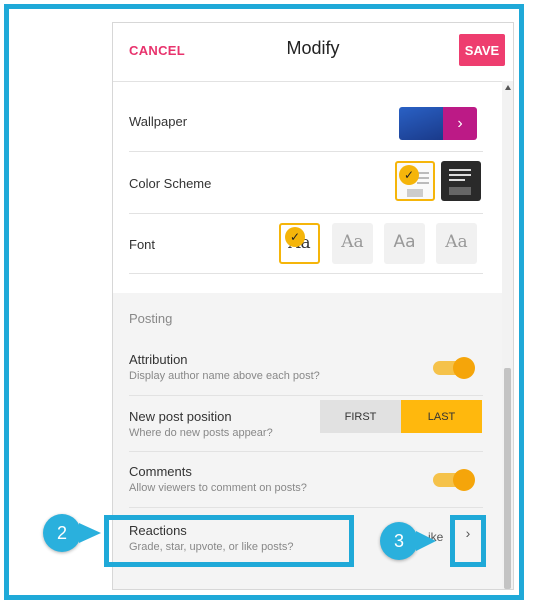 Image resolution: width=536 pixels, height=610 pixels. I want to click on scroll-up-arrow-icon, so click(508, 87).